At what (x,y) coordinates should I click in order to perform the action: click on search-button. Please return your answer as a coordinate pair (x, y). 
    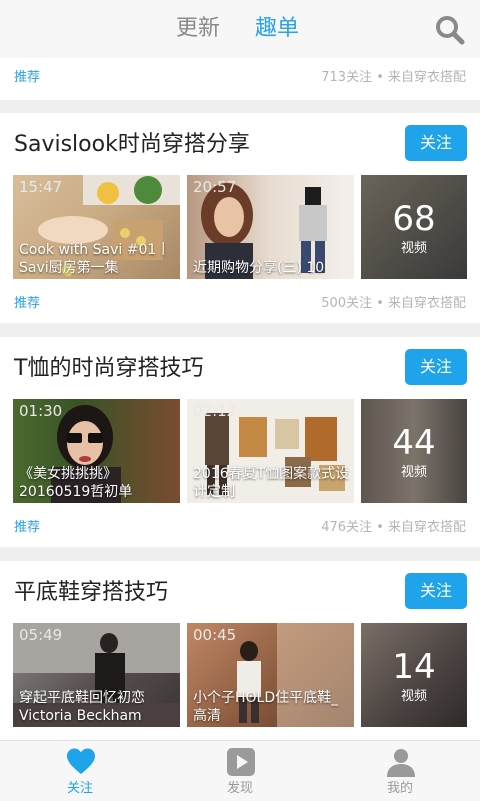
    Looking at the image, I should click on (450, 30).